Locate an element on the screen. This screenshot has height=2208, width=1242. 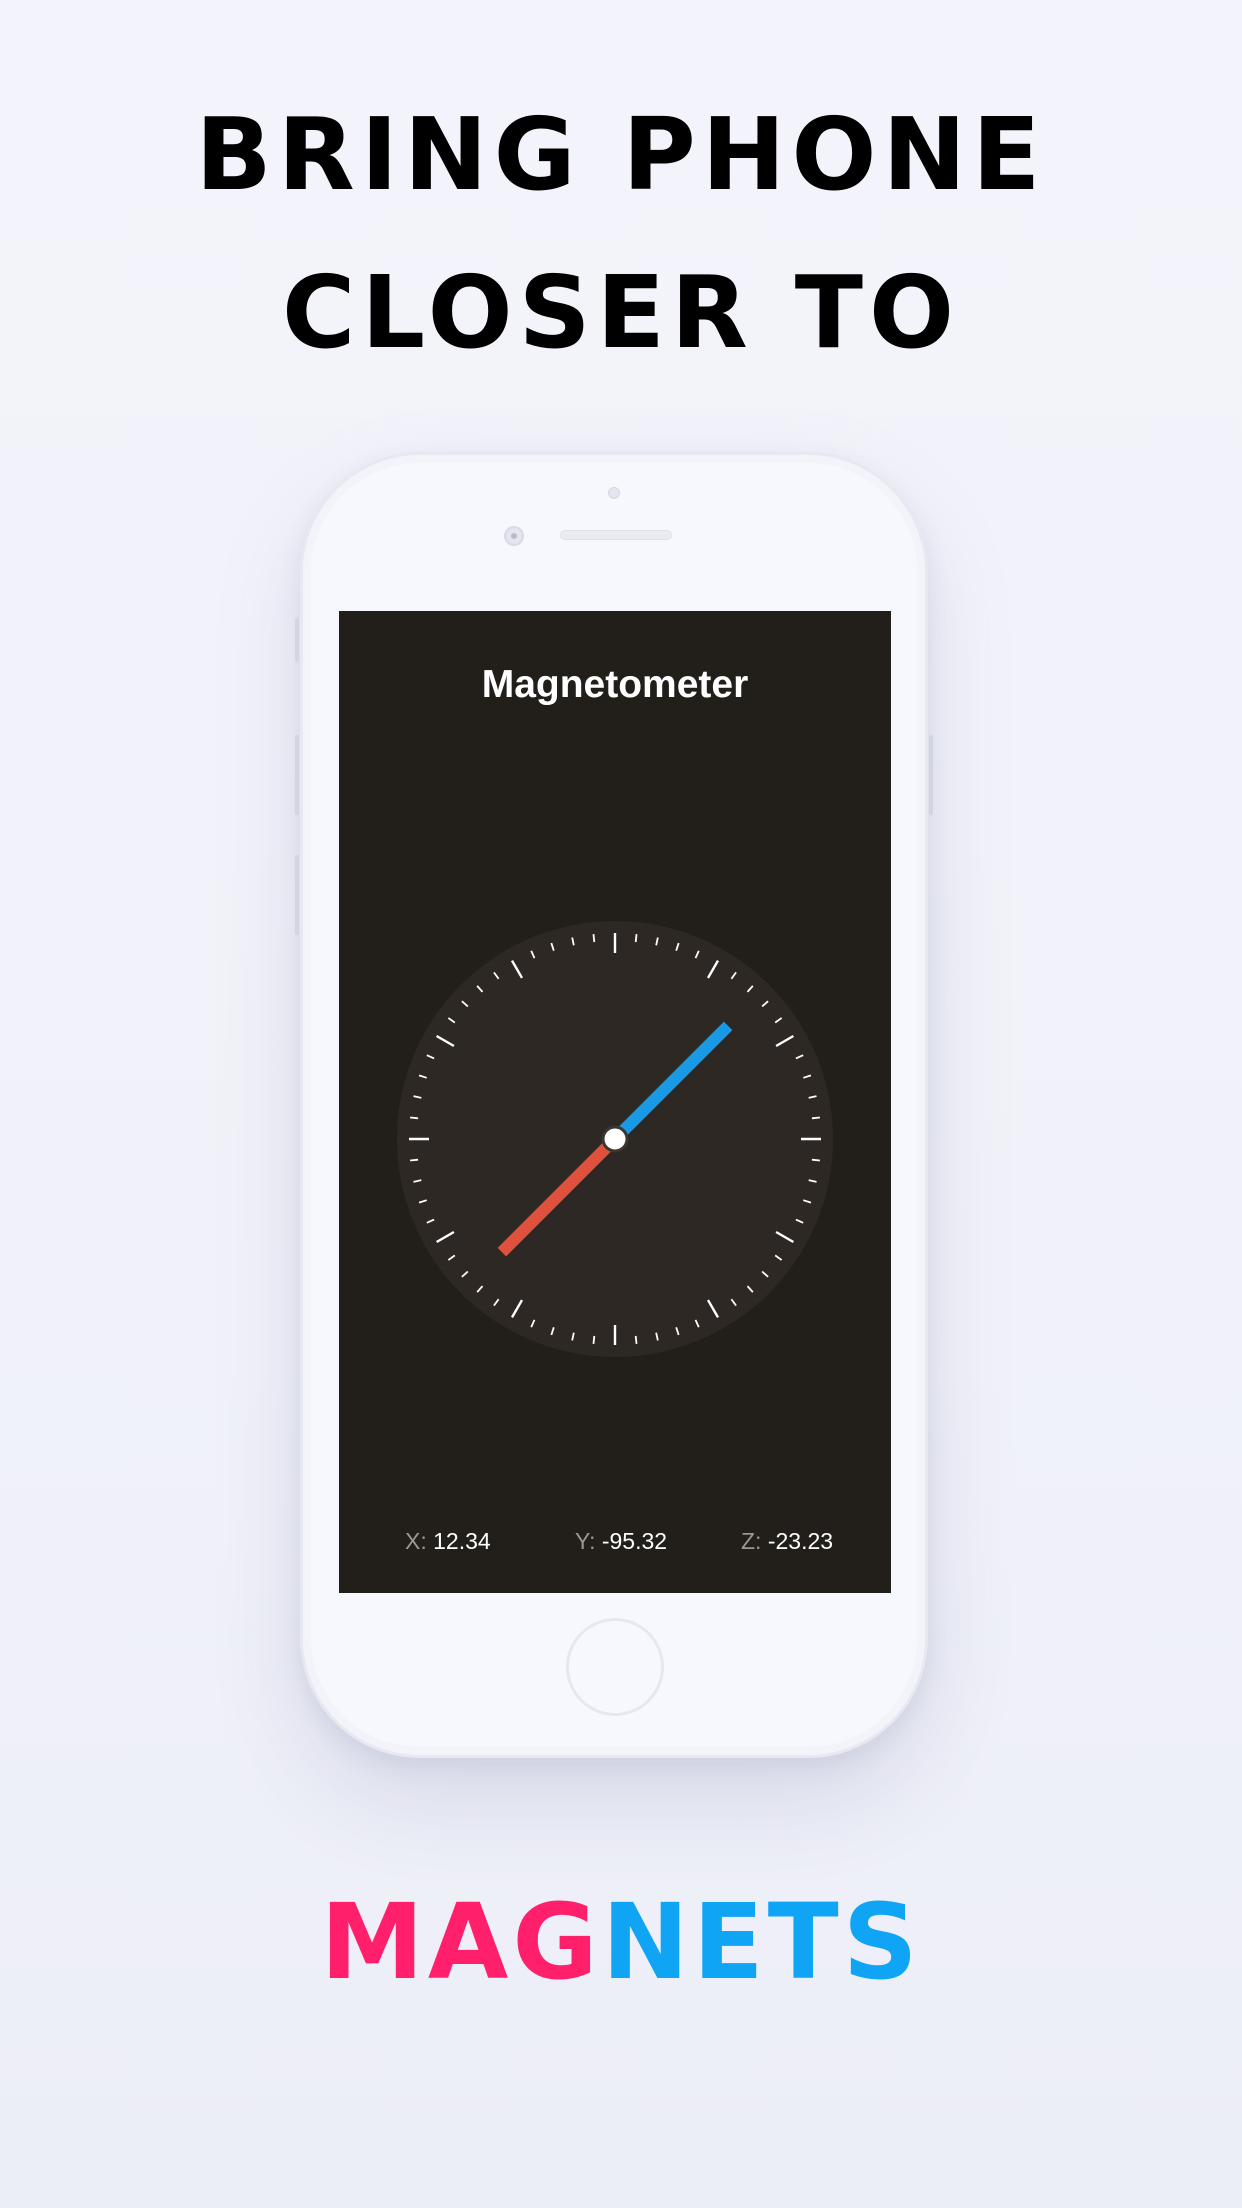
magnets-part-2: NETS is located at coordinates (761, 1942).